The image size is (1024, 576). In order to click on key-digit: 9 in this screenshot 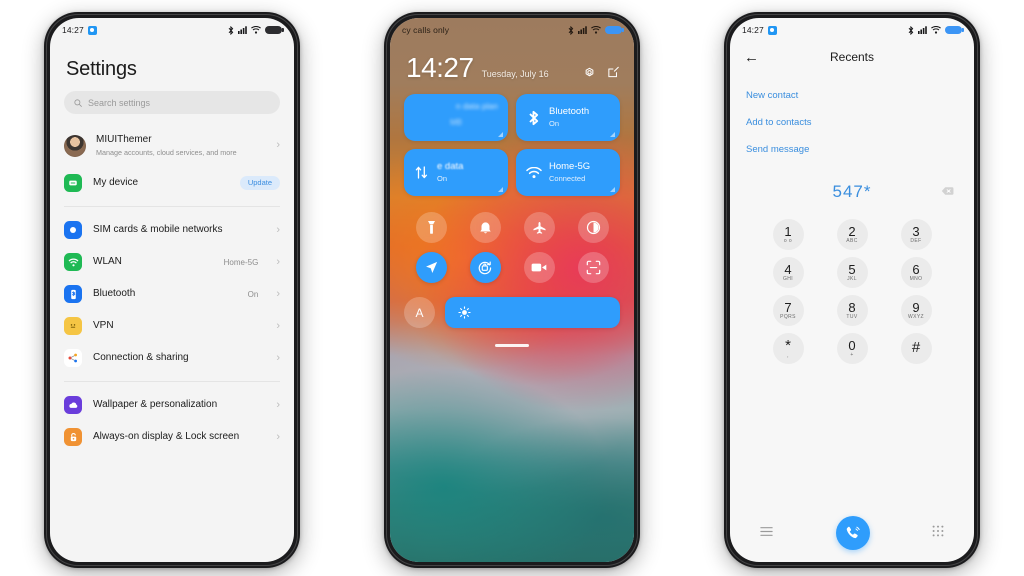, I will do `click(916, 307)`.